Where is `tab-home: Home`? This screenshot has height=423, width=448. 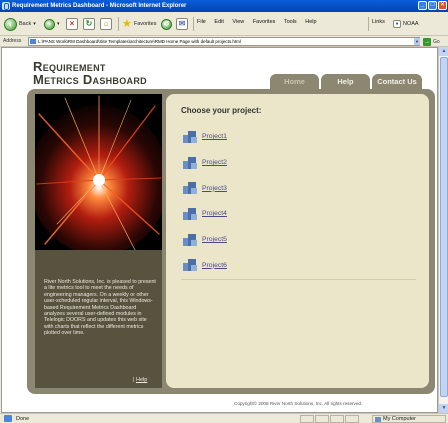 tab-home: Home is located at coordinates (294, 81).